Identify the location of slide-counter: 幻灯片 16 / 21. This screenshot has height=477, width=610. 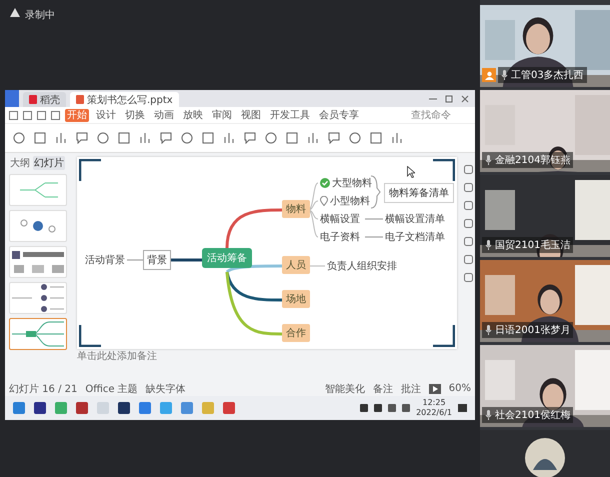
(43, 389).